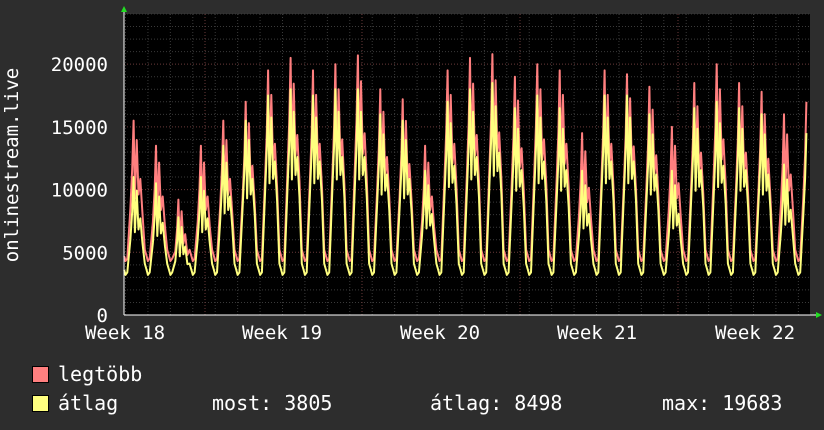 This screenshot has height=430, width=824. I want to click on y-axis-label: onlinestream.live, so click(12, 165).